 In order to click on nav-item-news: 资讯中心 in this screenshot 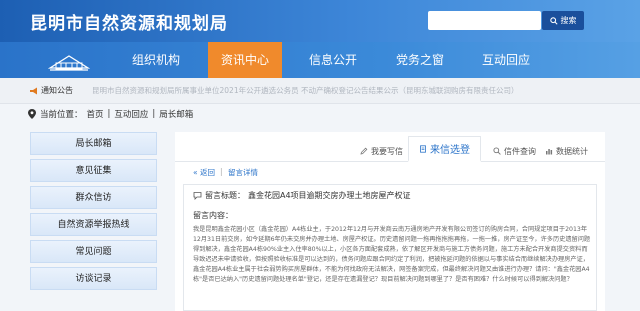, I will do `click(245, 60)`.